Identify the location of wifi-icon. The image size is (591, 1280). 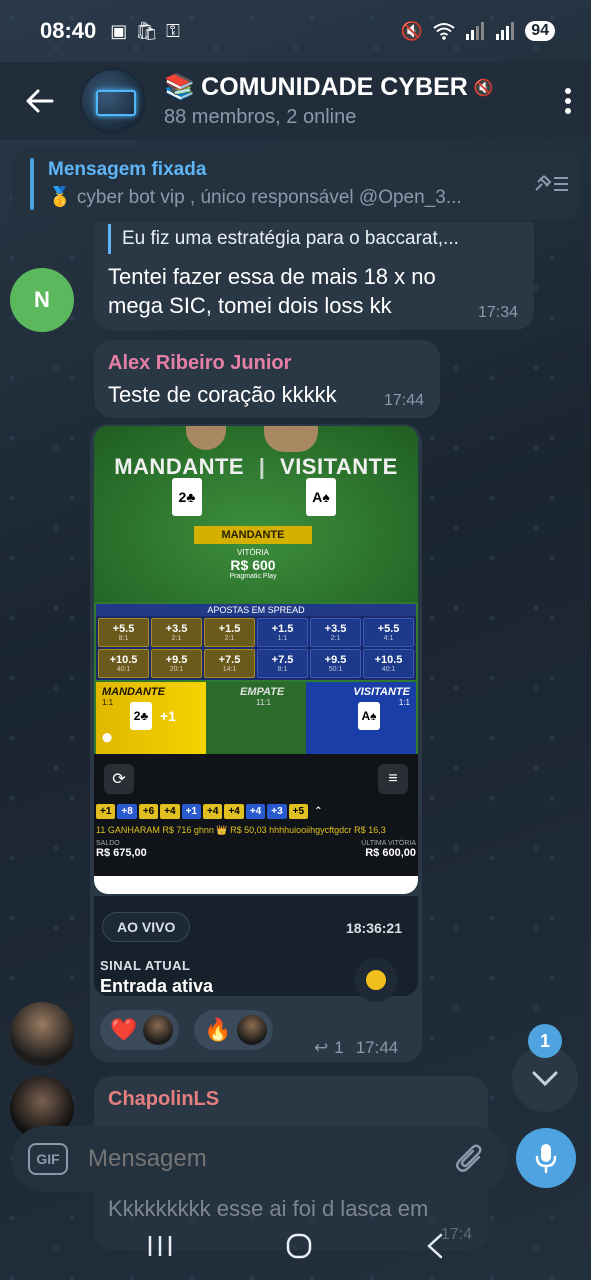
(444, 31).